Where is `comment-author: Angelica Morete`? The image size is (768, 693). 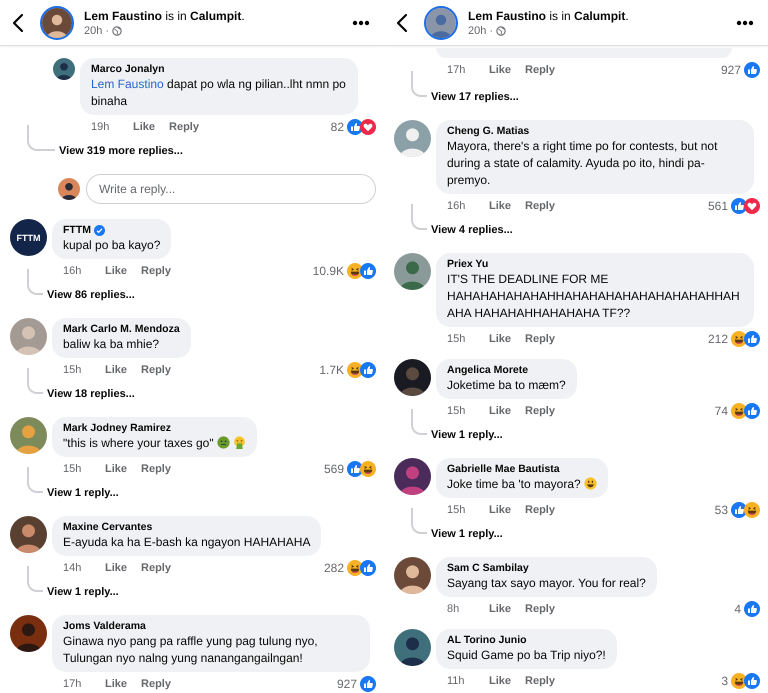
comment-author: Angelica Morete is located at coordinates (487, 370).